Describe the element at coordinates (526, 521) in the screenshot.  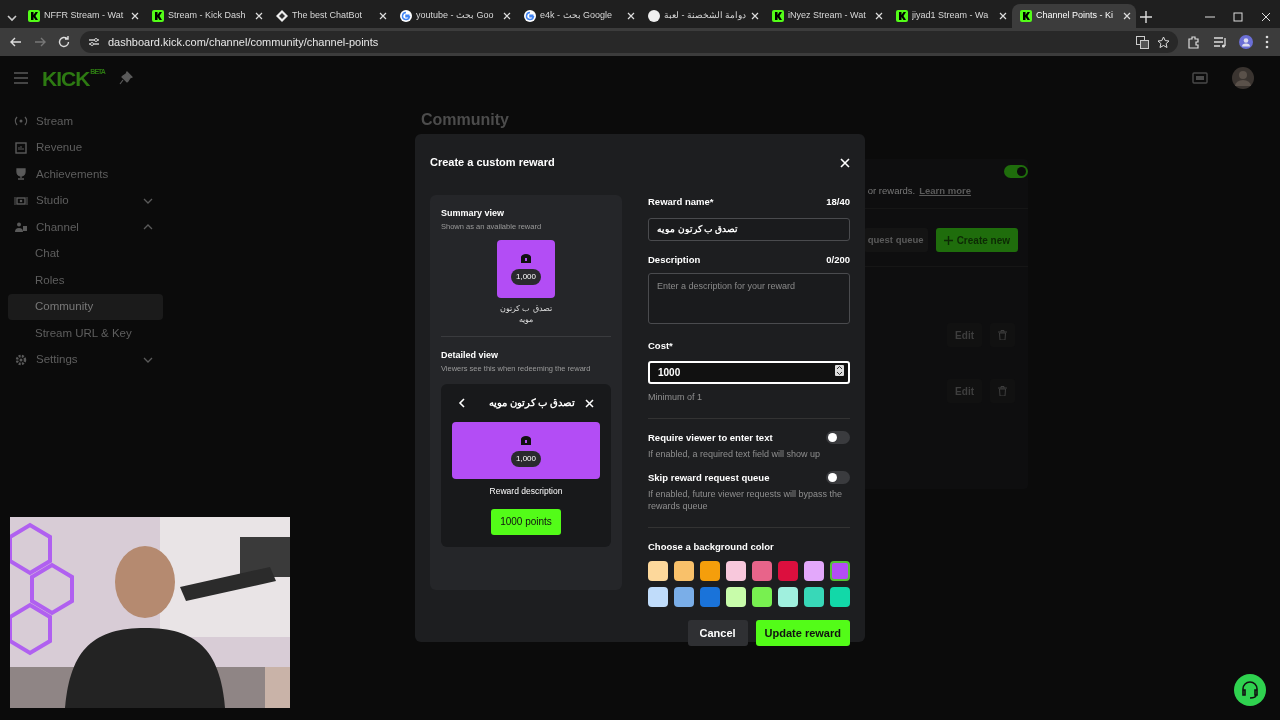
I see `points-button: 1000 points` at that location.